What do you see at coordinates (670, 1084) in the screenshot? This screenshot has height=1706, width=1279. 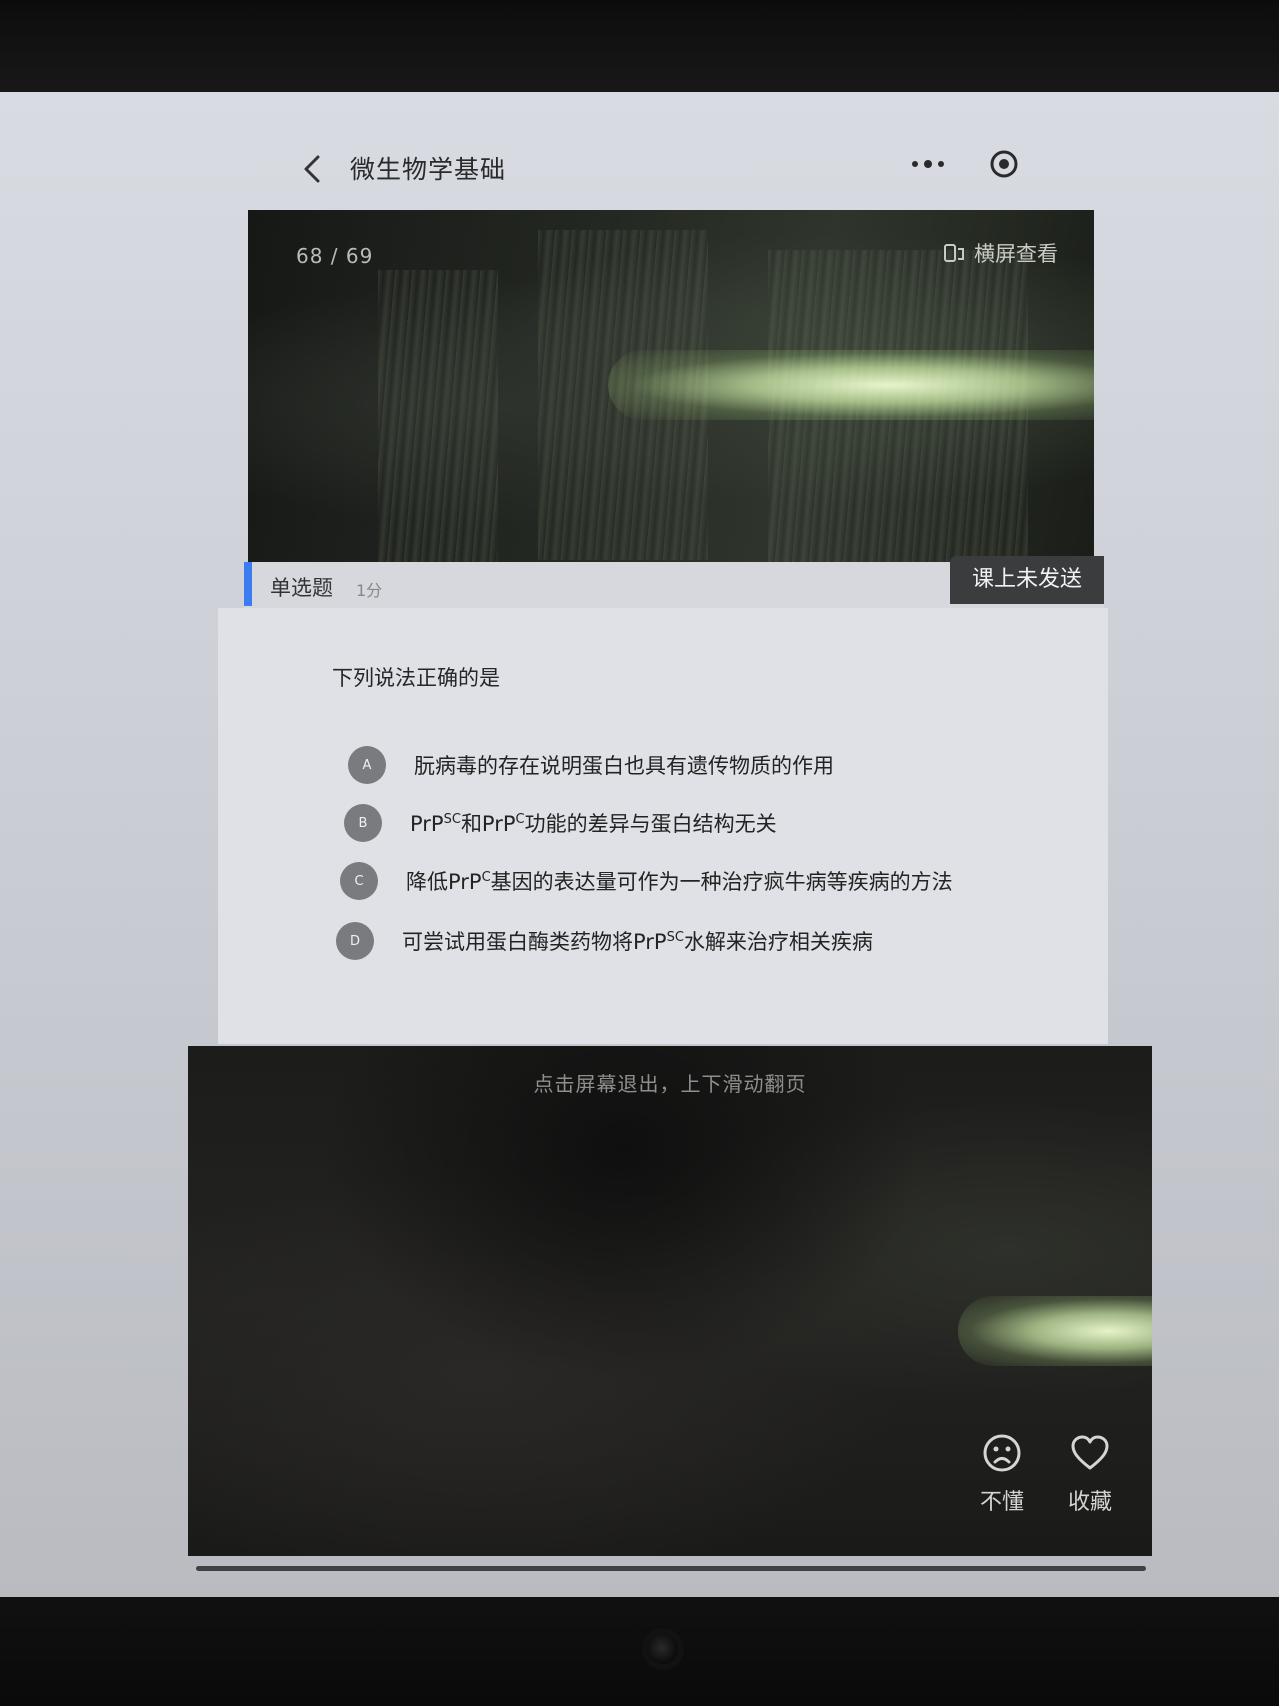 I see `navigation-hint: 点击屏幕退出，上下滑动翻页` at bounding box center [670, 1084].